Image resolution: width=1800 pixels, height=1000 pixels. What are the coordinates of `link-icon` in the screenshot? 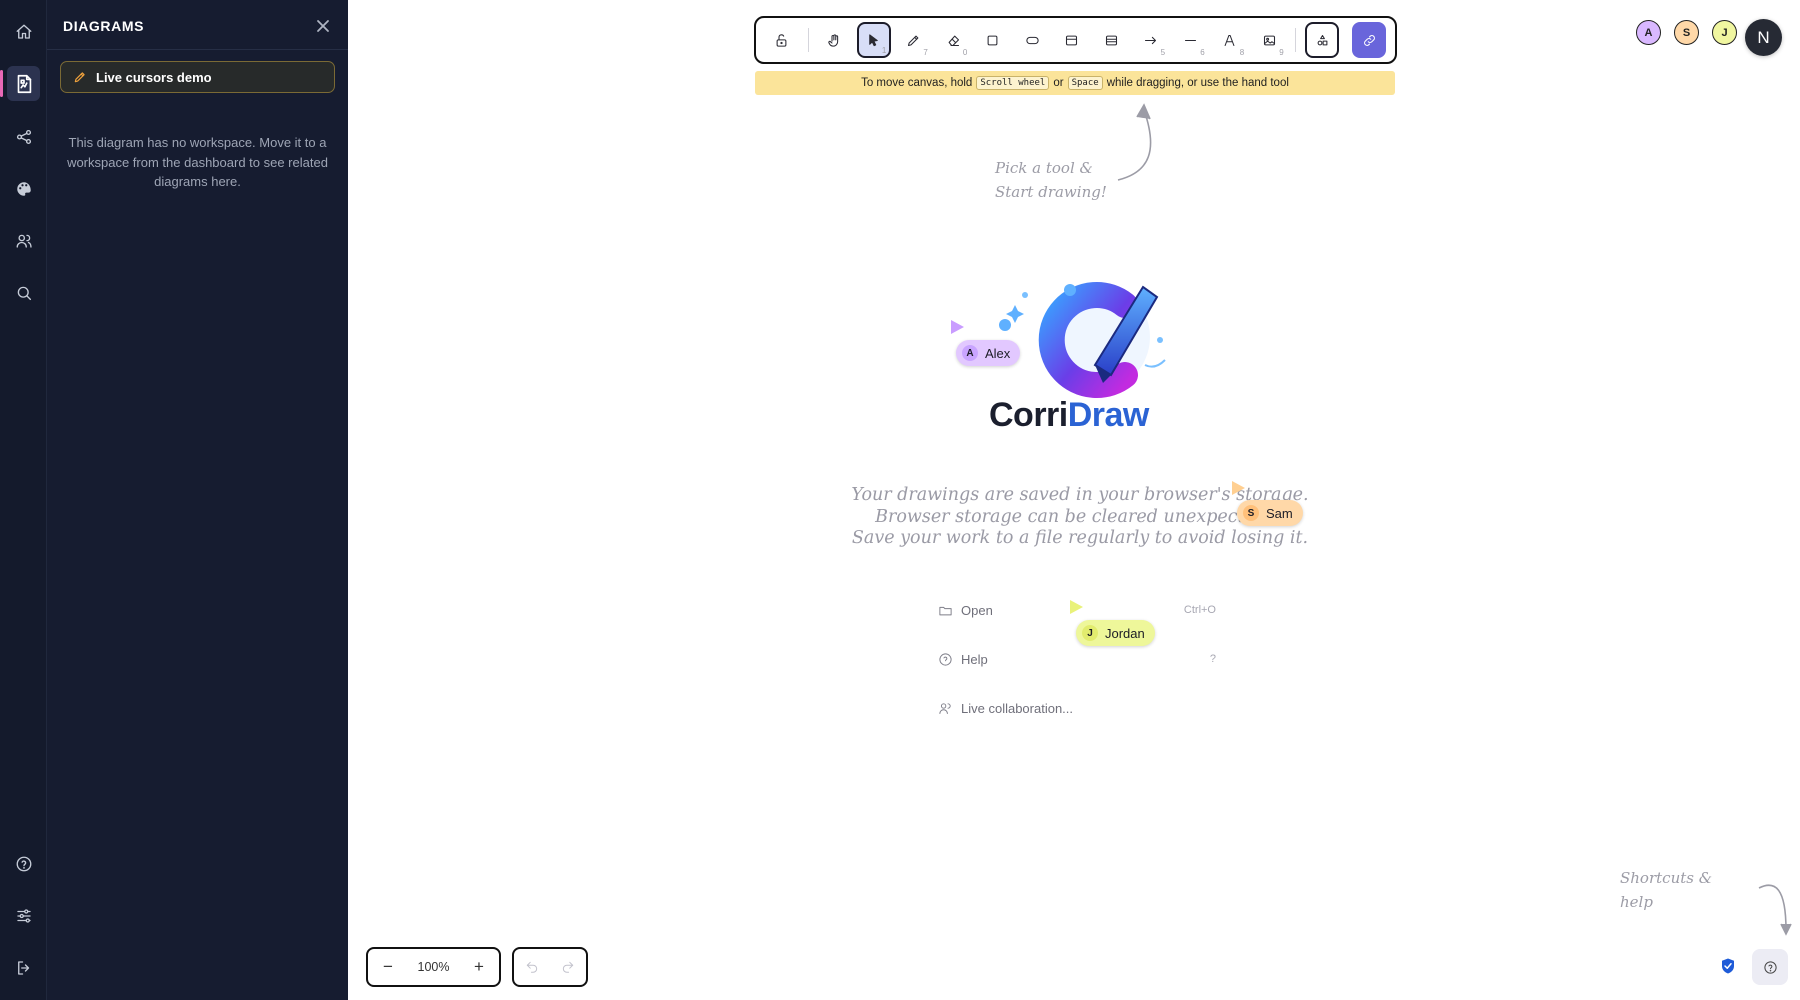 It's located at (1369, 40).